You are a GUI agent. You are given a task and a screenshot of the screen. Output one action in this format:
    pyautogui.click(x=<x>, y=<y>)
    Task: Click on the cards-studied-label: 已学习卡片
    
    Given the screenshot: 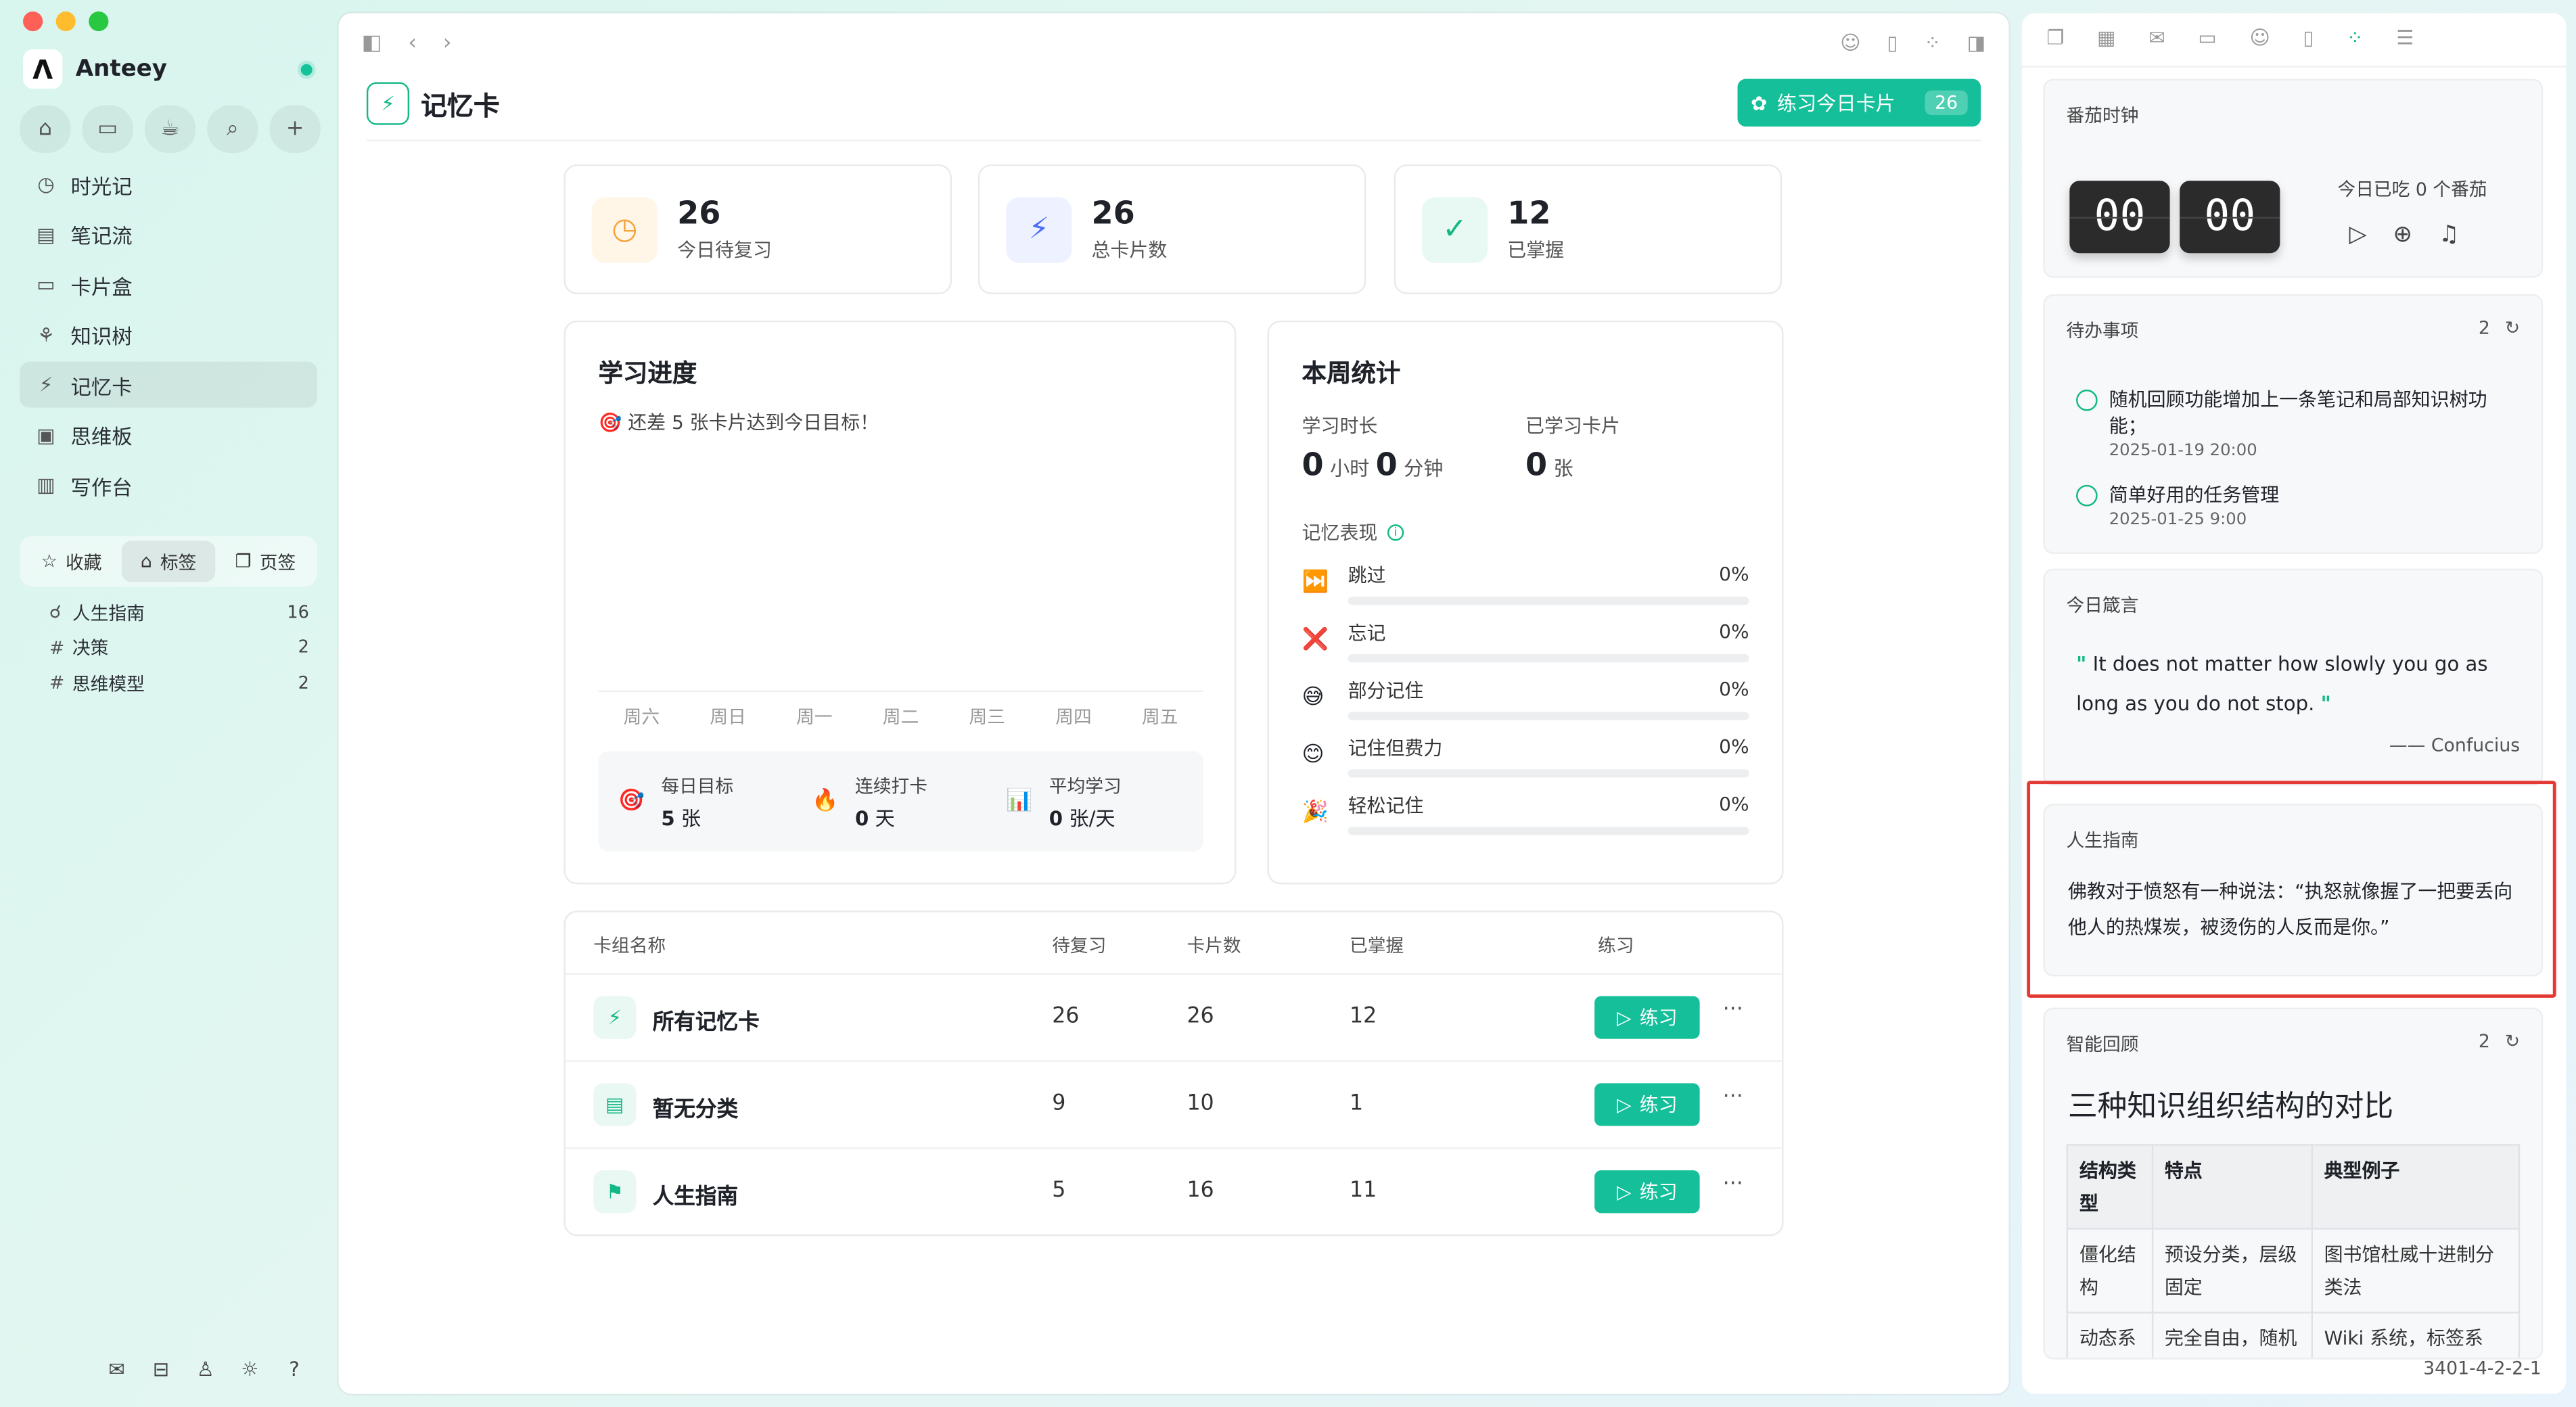 What is the action you would take?
    pyautogui.click(x=1572, y=426)
    